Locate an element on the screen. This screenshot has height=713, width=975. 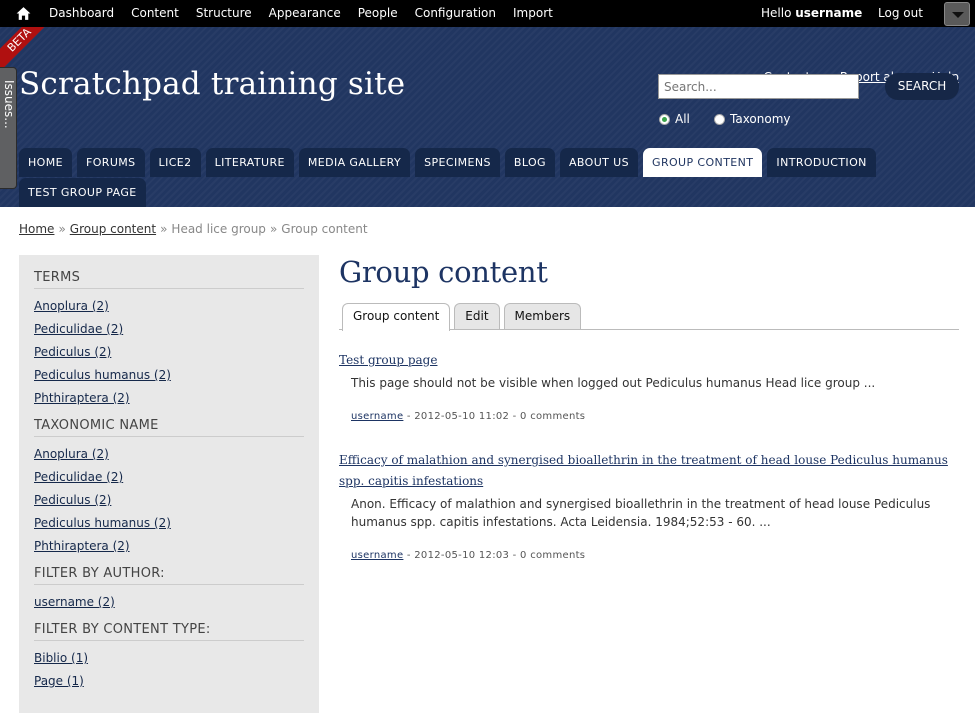
admin-menu-configuration: Configuration is located at coordinates (455, 13).